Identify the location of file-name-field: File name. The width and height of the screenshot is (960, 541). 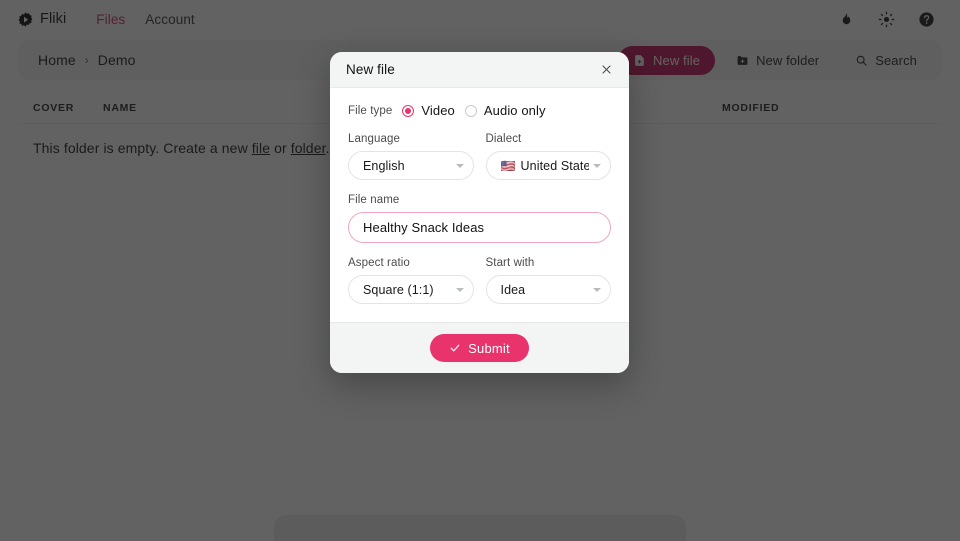
(479, 218).